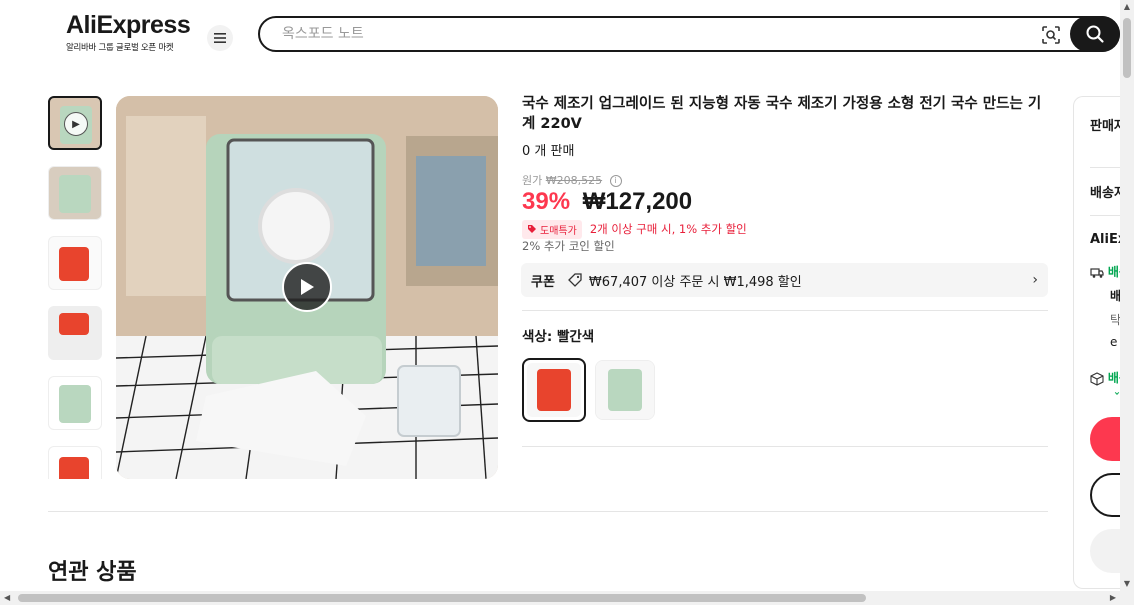 The width and height of the screenshot is (1134, 605). What do you see at coordinates (558, 231) in the screenshot?
I see `wholesale-badge-label: 도매특가` at bounding box center [558, 231].